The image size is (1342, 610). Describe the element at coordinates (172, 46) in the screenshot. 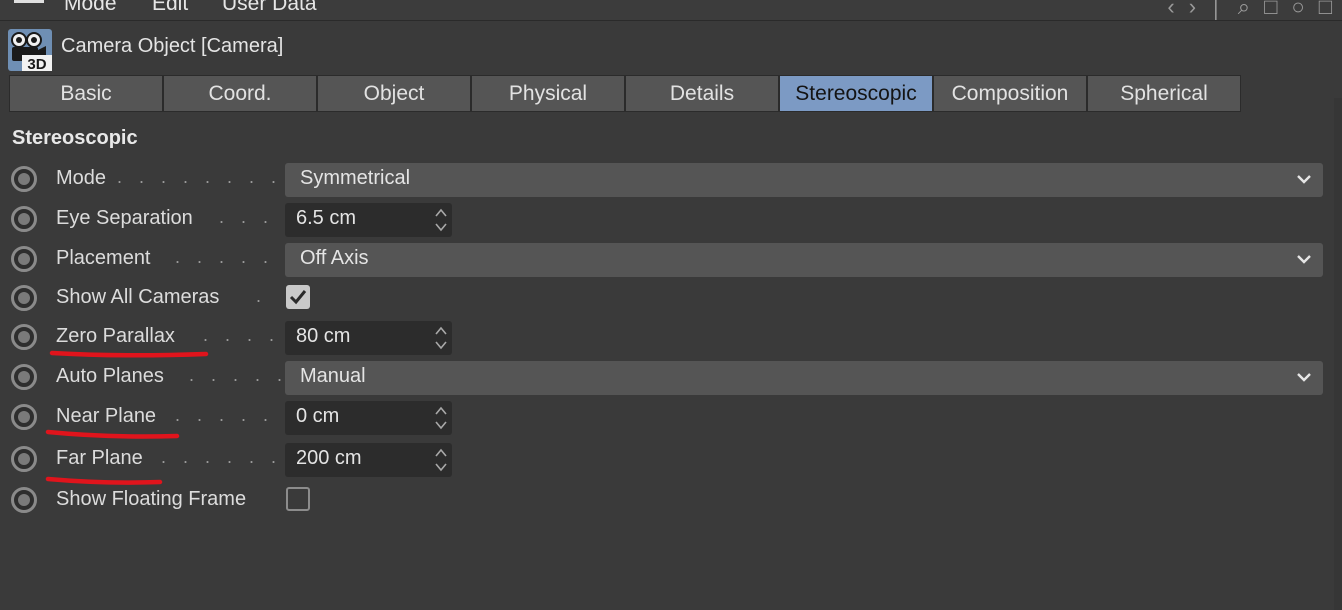

I see `object-title: Camera Object [Camera]` at that location.